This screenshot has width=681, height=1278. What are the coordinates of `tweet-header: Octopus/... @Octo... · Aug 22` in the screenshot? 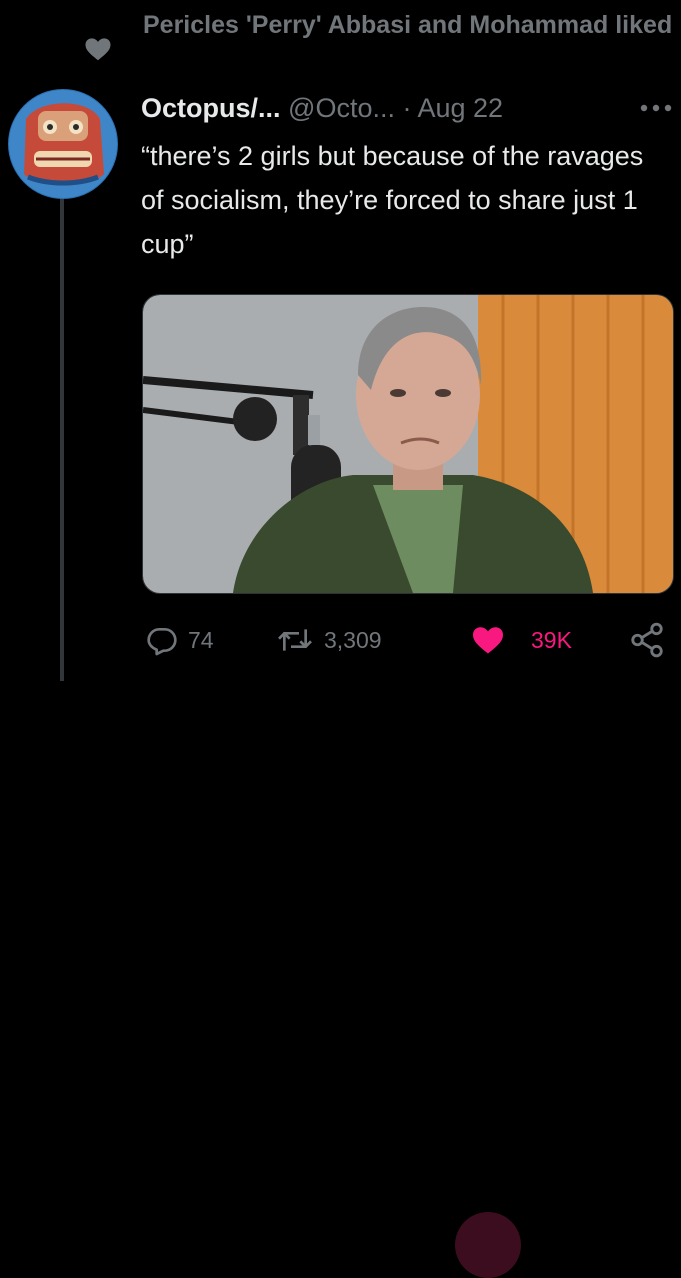 It's located at (322, 108).